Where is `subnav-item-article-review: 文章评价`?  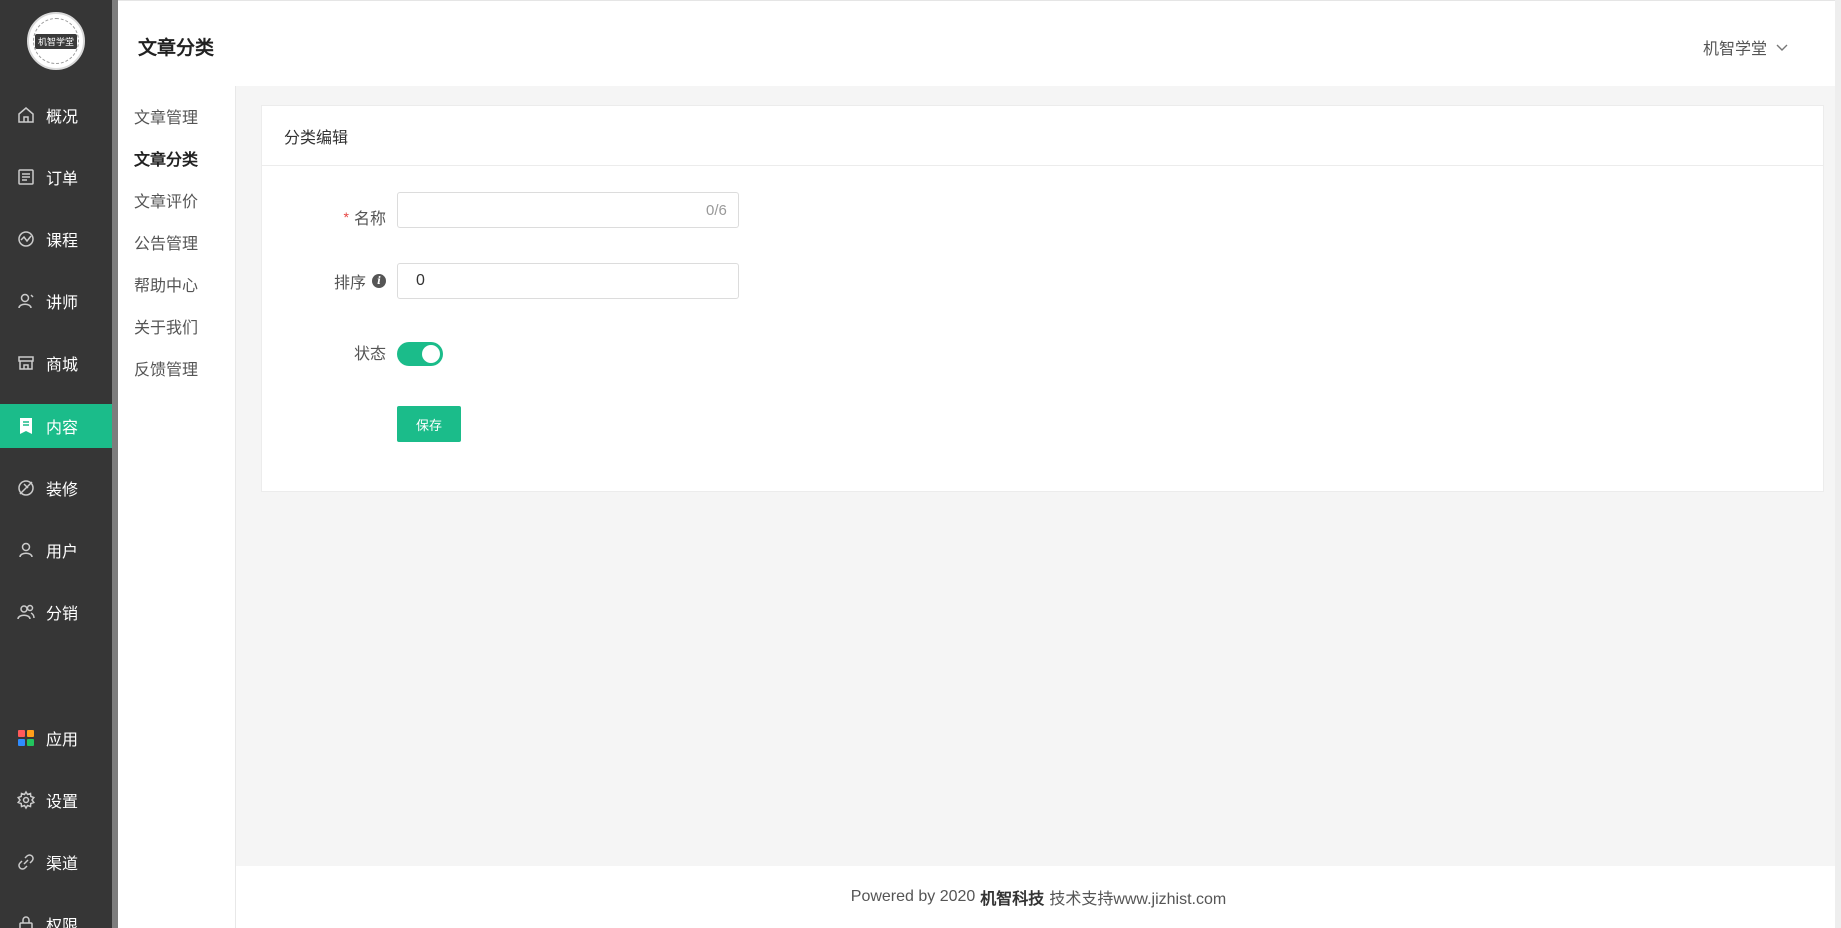
subnav-item-article-review: 文章评价 is located at coordinates (166, 200).